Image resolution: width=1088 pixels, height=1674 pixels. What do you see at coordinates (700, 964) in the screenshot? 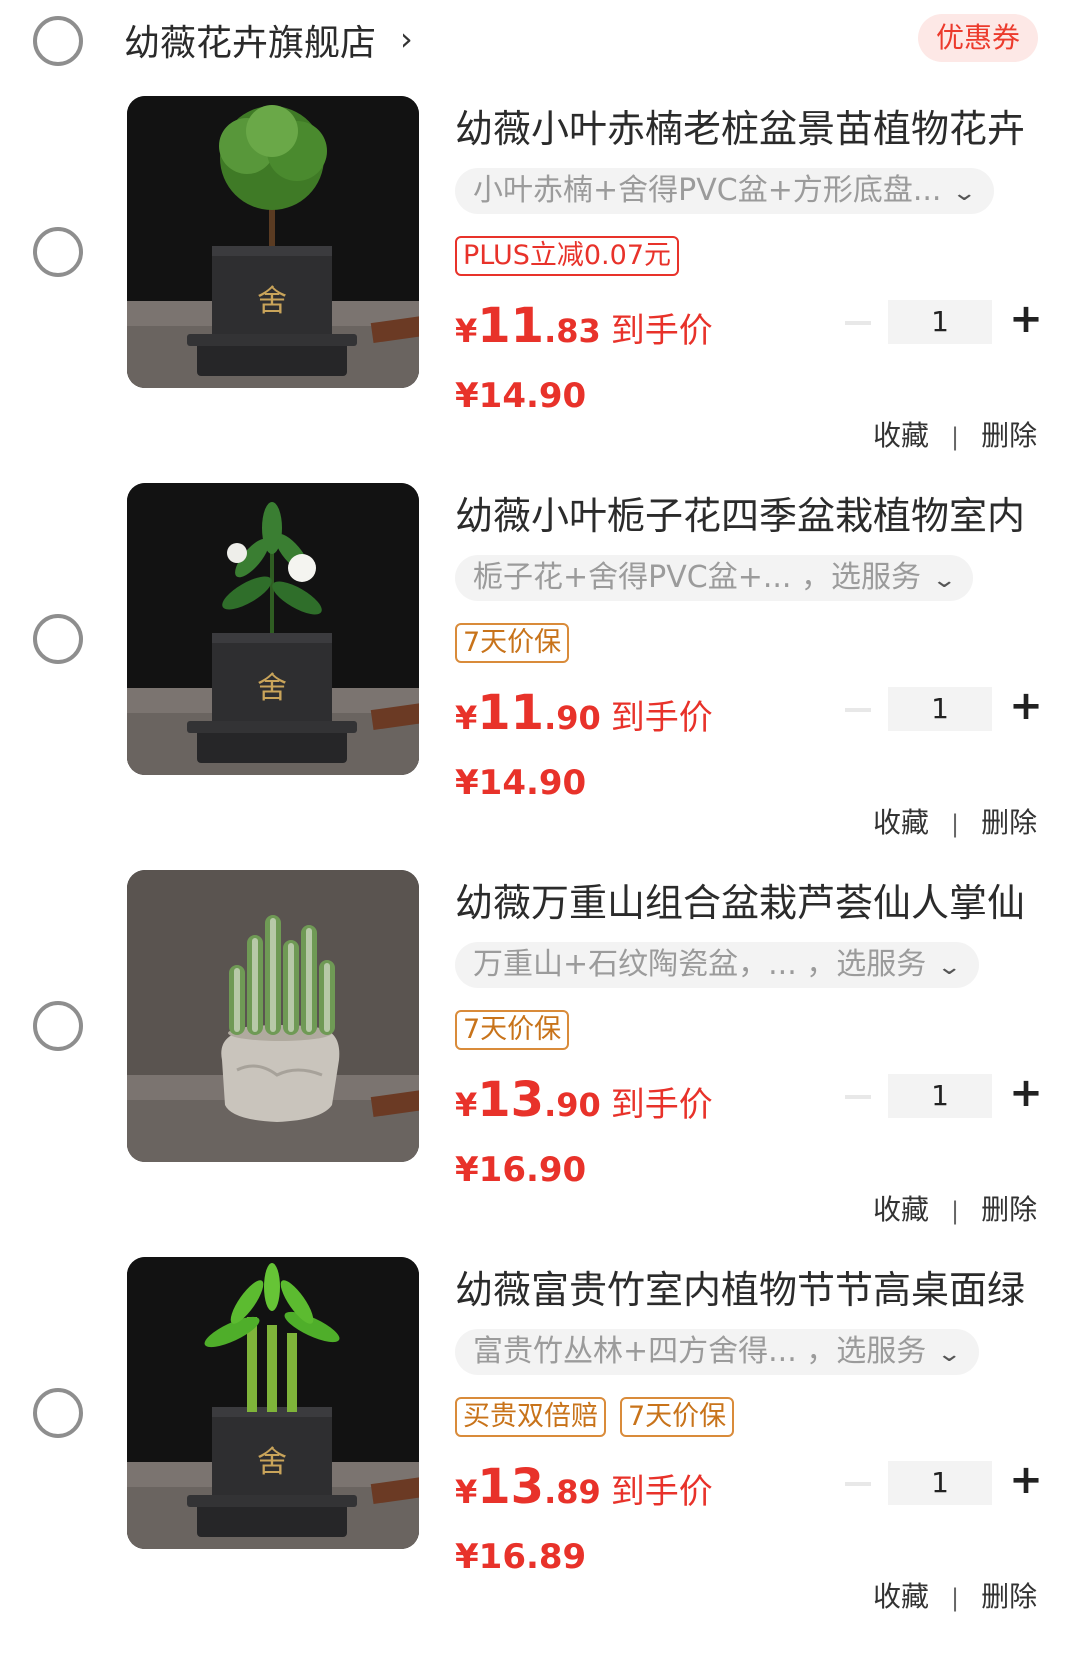
I see `sku-text: 万重山+石纹陶瓷盆，... ，选服务` at bounding box center [700, 964].